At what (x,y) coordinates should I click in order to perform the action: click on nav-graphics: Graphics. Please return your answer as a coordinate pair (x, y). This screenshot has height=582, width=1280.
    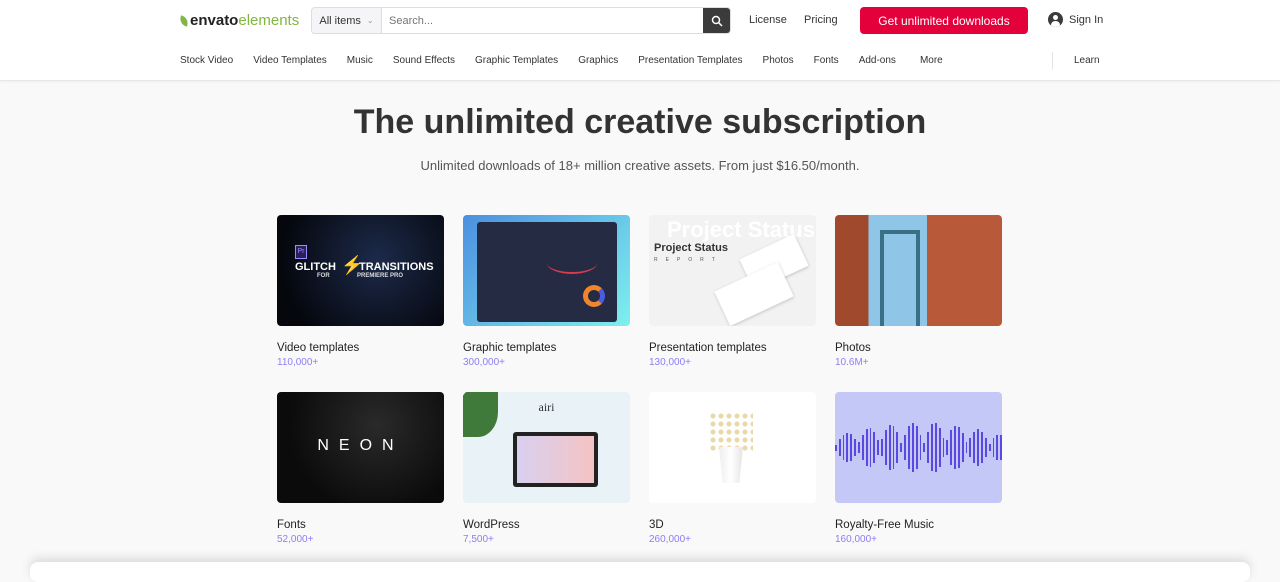
    Looking at the image, I should click on (598, 60).